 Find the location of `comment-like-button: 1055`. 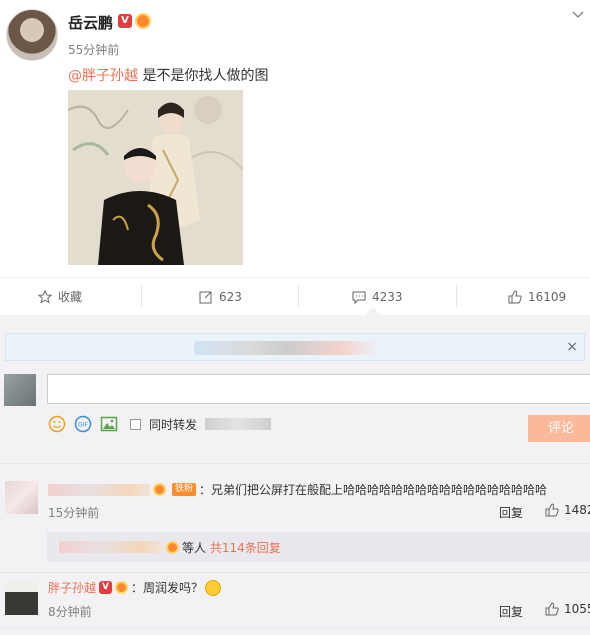

comment-like-button: 1055 is located at coordinates (567, 609).